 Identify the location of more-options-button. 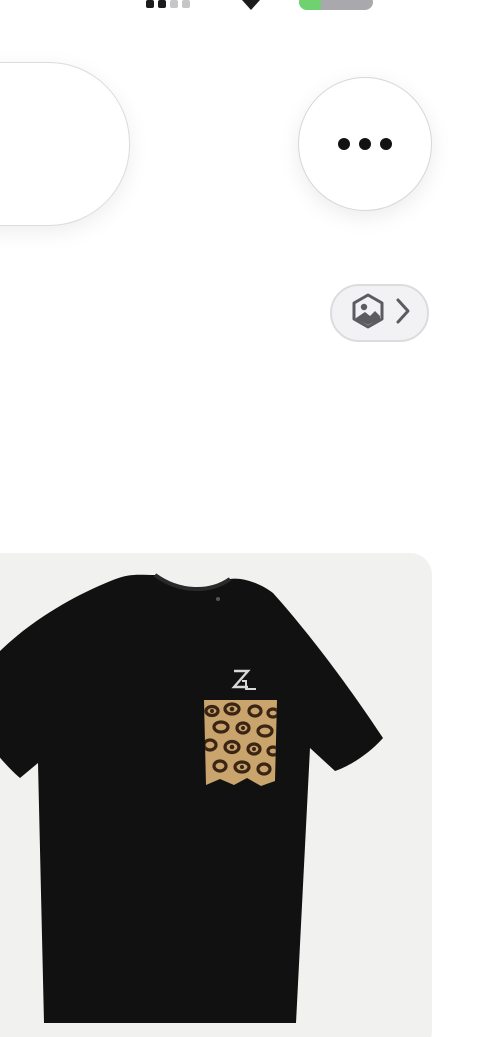
(365, 144).